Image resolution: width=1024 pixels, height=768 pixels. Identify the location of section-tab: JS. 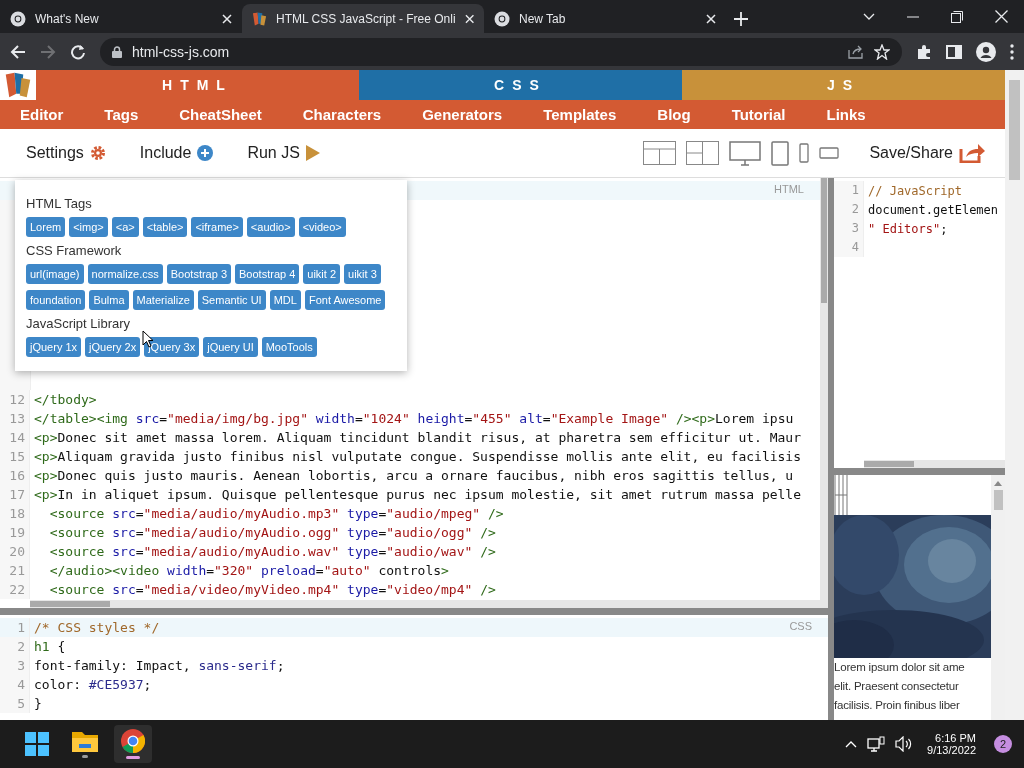
(843, 85).